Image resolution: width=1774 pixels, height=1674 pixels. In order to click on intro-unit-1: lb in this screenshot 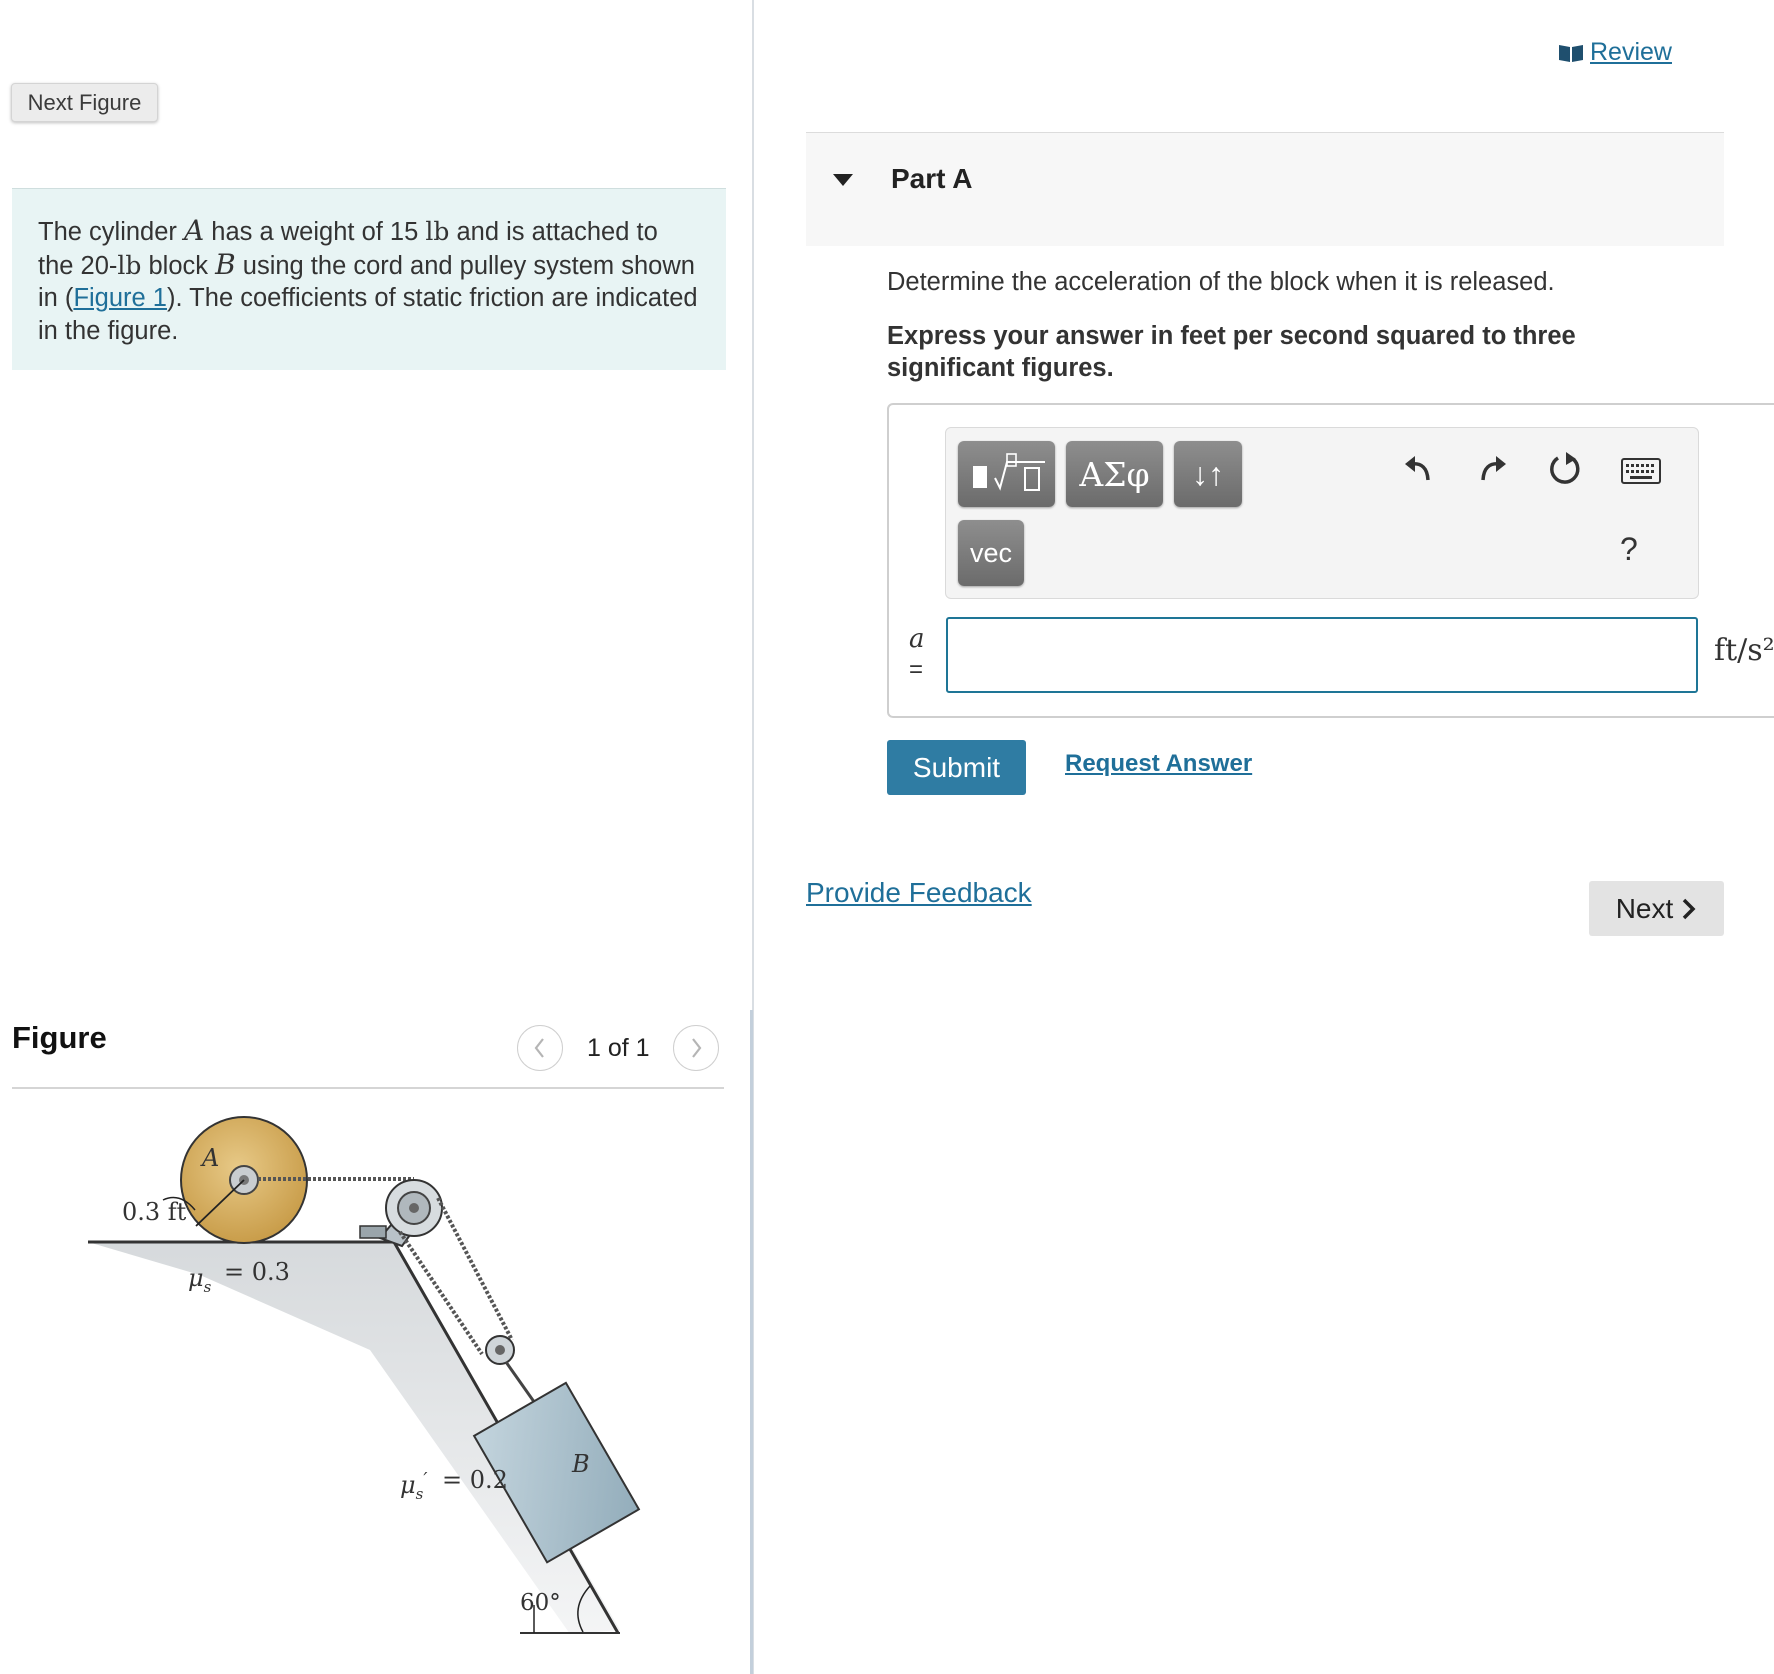, I will do `click(437, 231)`.